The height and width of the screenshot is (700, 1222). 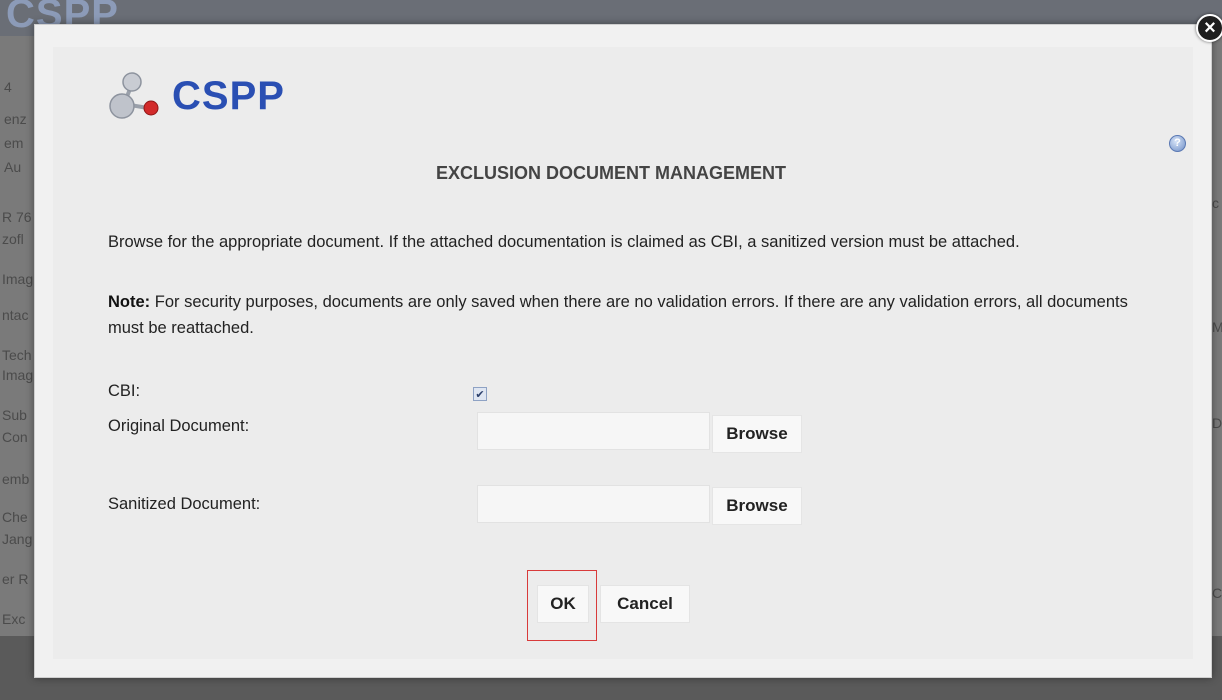 What do you see at coordinates (593, 504) in the screenshot?
I see `sanitized-document-file-input` at bounding box center [593, 504].